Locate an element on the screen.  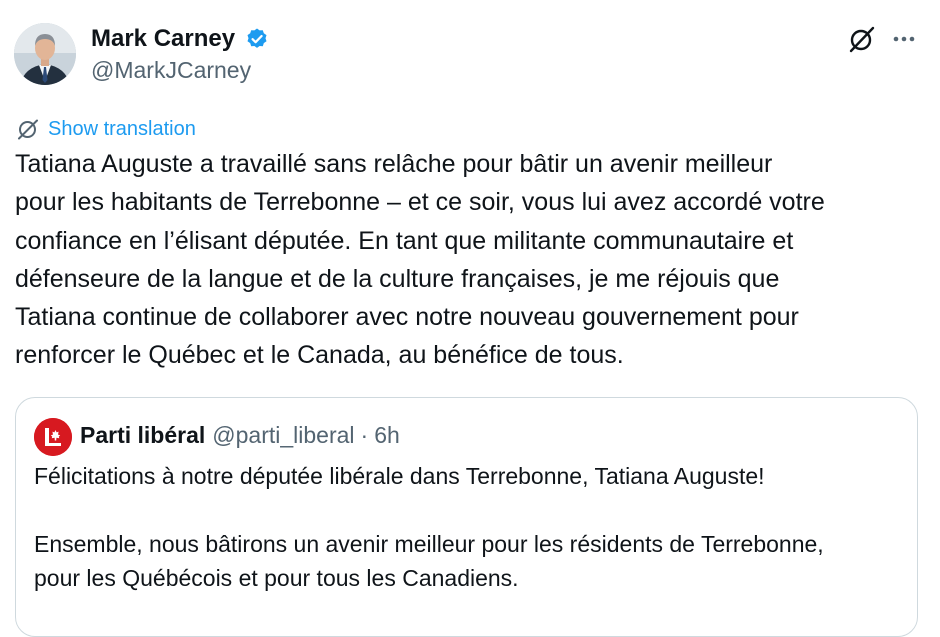
author-name: Mark Carney is located at coordinates (163, 39).